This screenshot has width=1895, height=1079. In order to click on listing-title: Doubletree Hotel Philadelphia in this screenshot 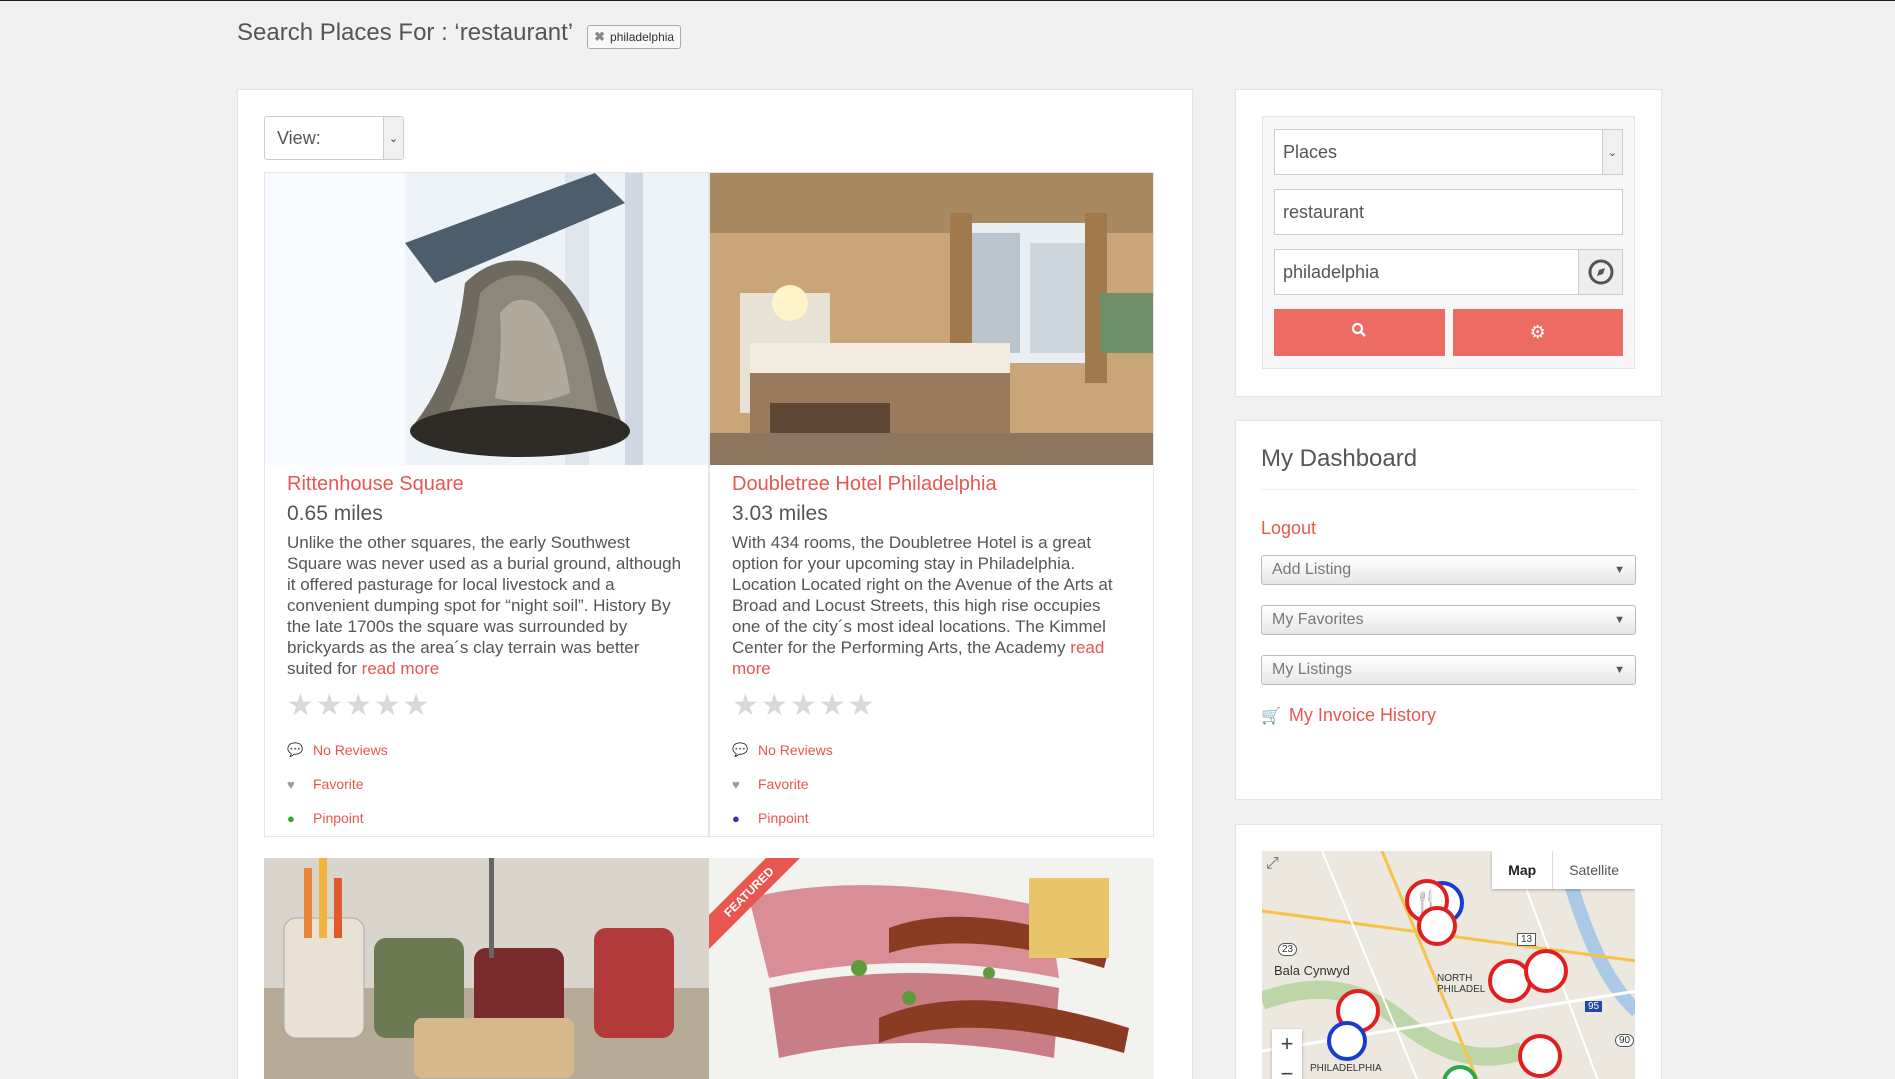, I will do `click(931, 484)`.